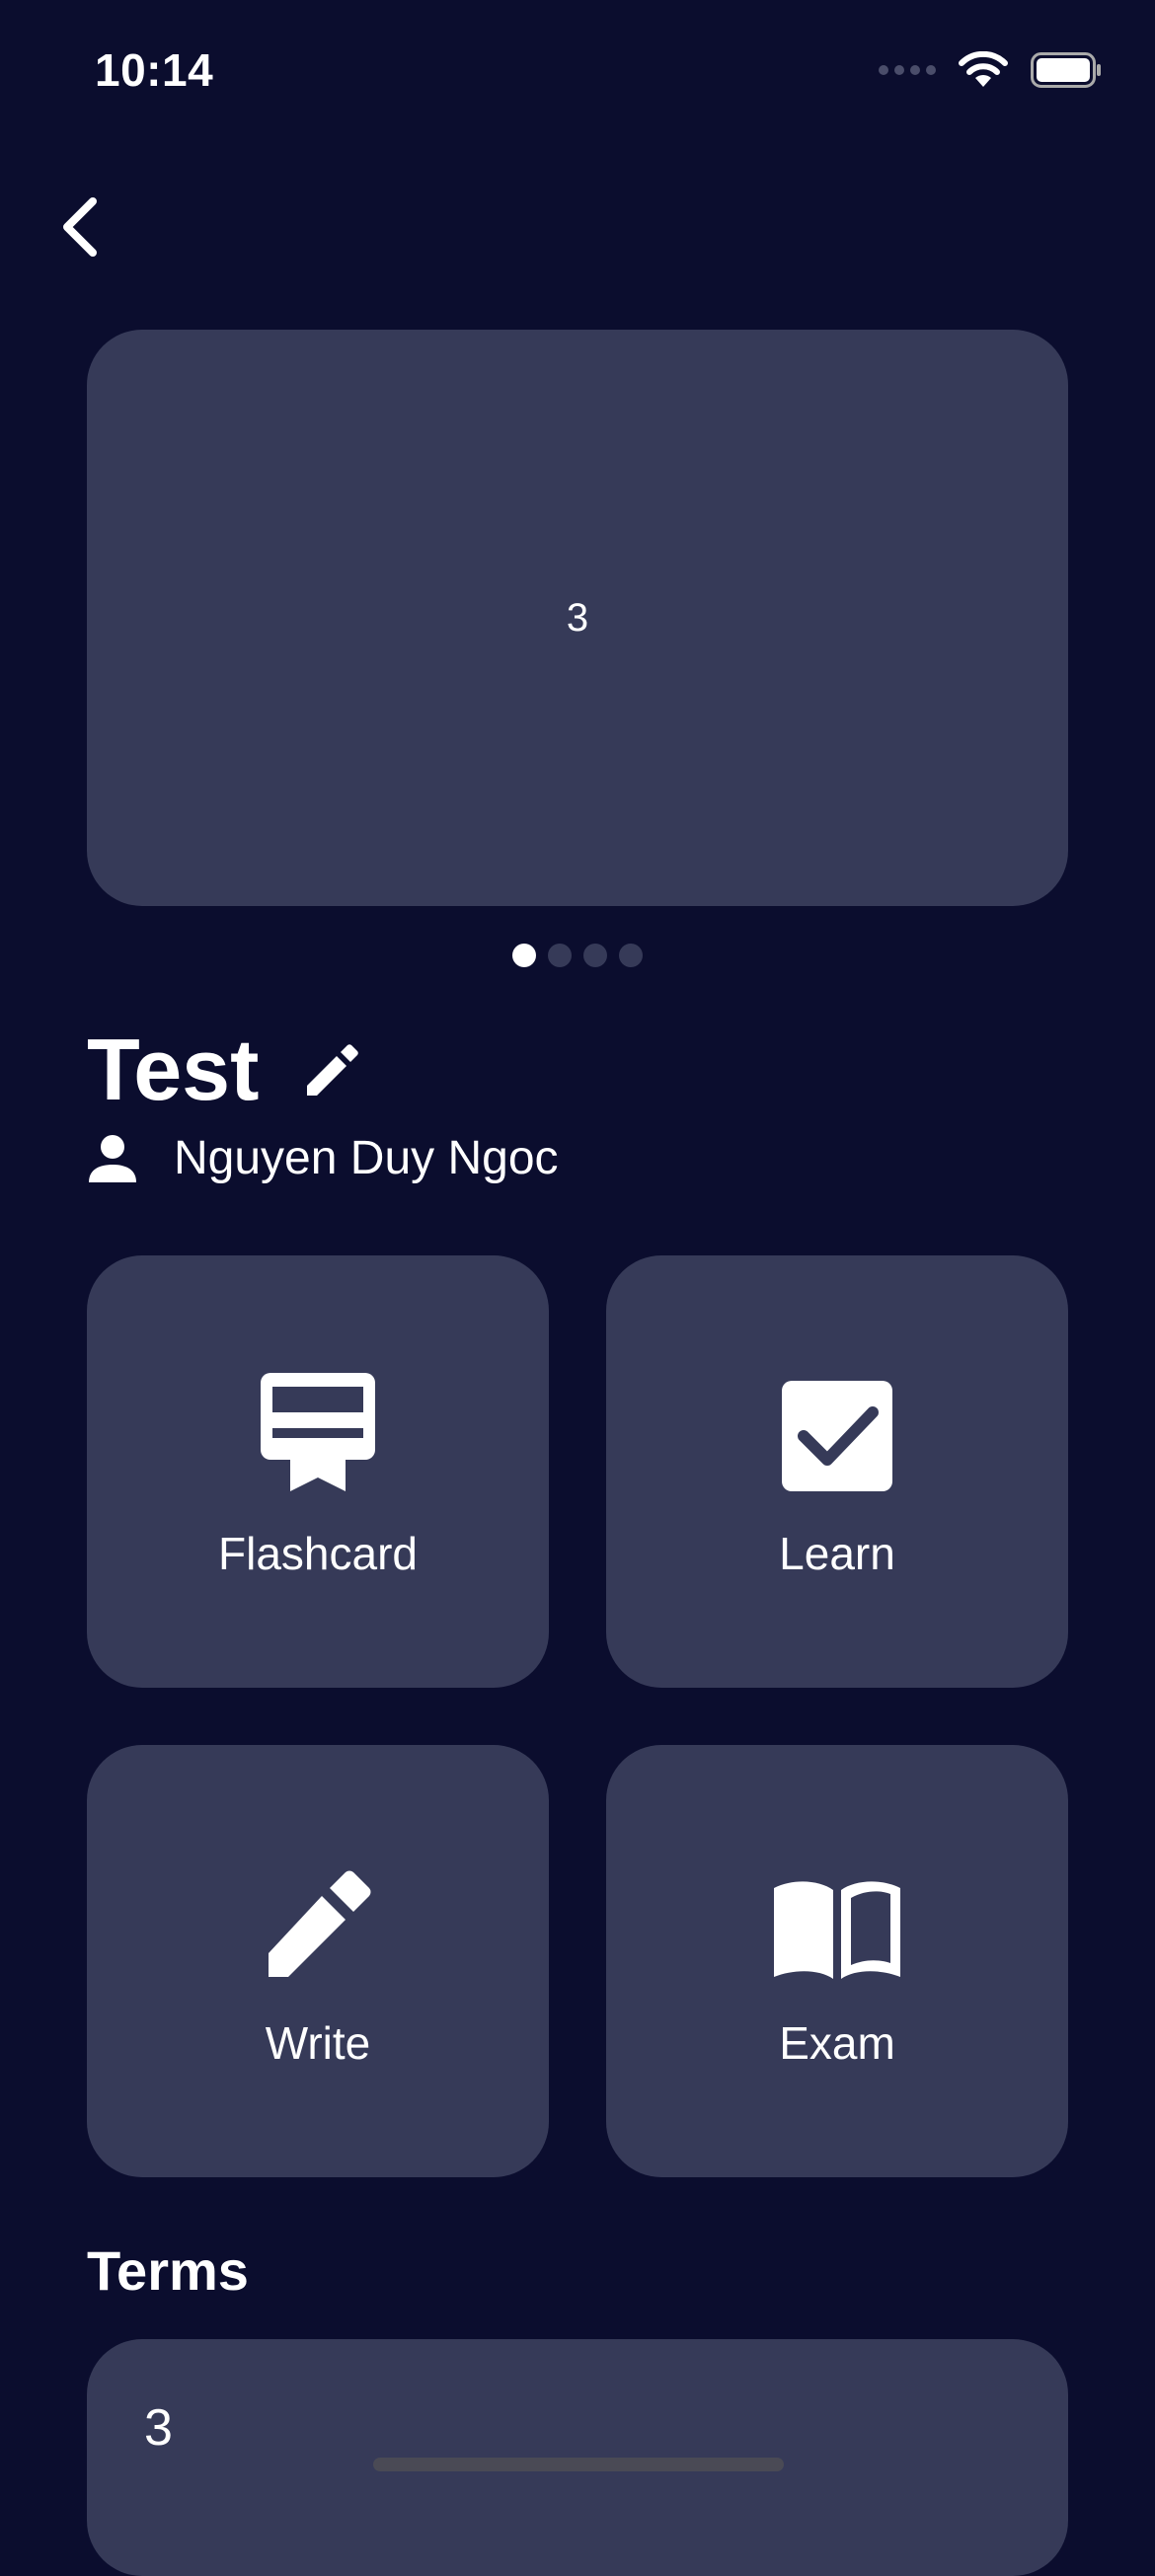  What do you see at coordinates (318, 1432) in the screenshot?
I see `flashcard-icon` at bounding box center [318, 1432].